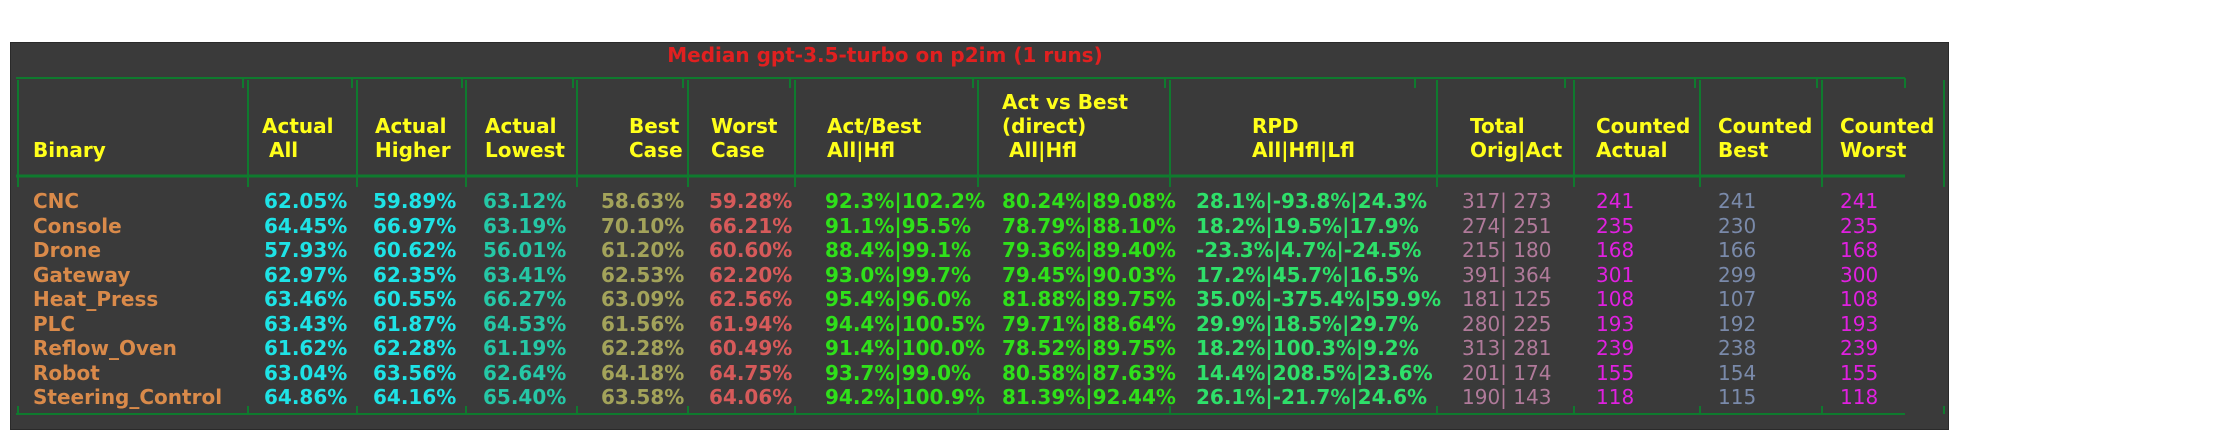 The height and width of the screenshot is (440, 2214). Describe the element at coordinates (1507, 250) in the screenshot. I see `cell-total: 215| 180` at that location.